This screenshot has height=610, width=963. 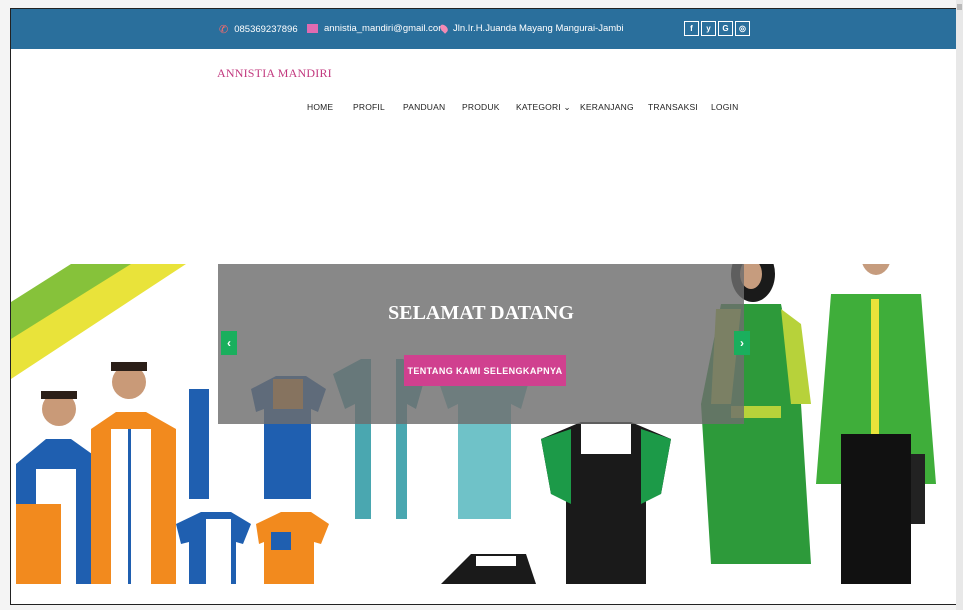 I want to click on google-icon: G, so click(x=725, y=28).